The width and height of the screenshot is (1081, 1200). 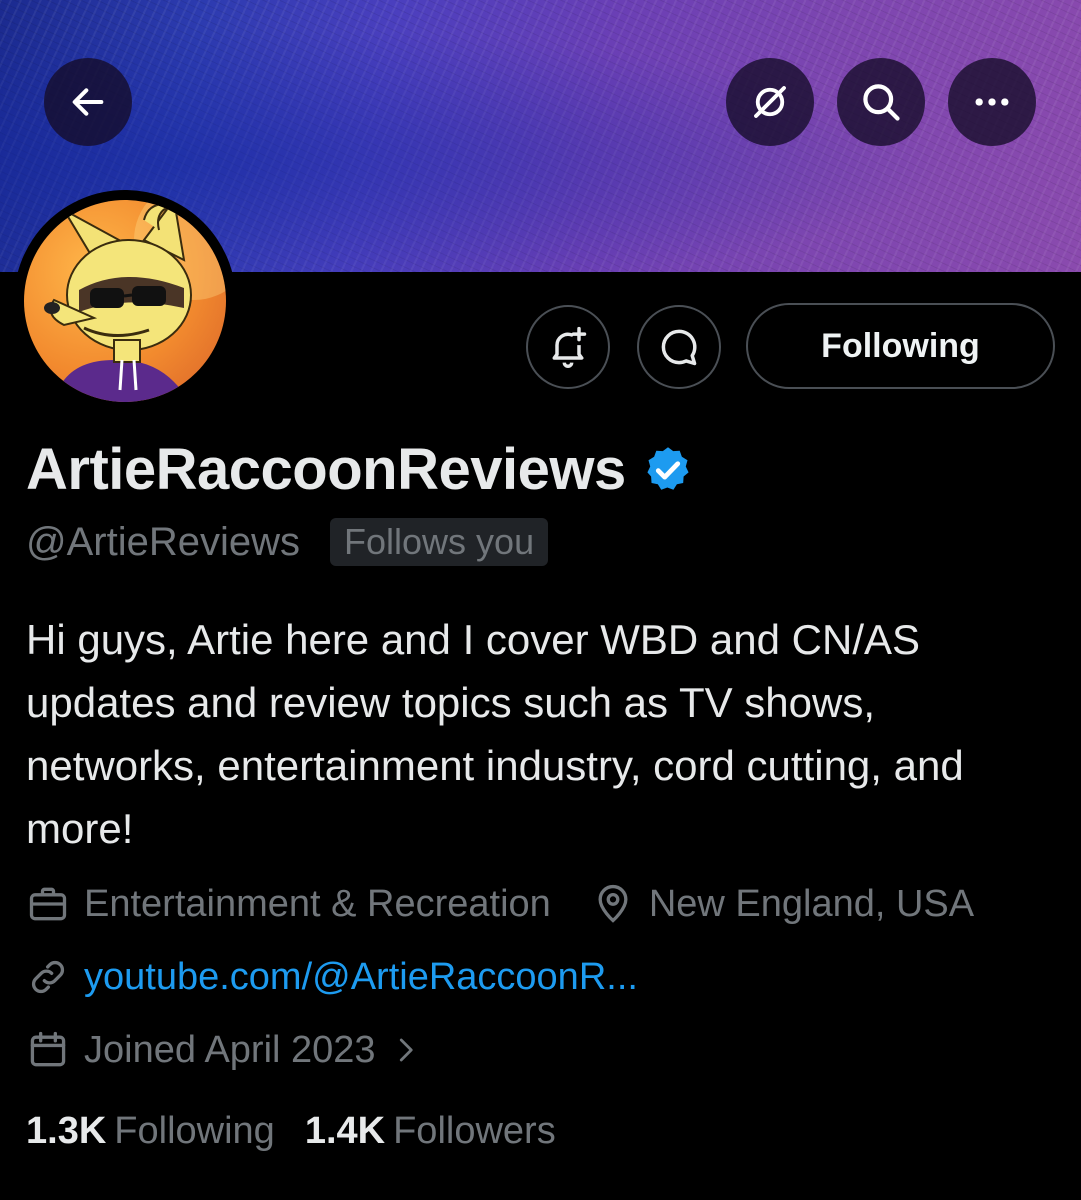 I want to click on briefcase-icon, so click(x=48, y=904).